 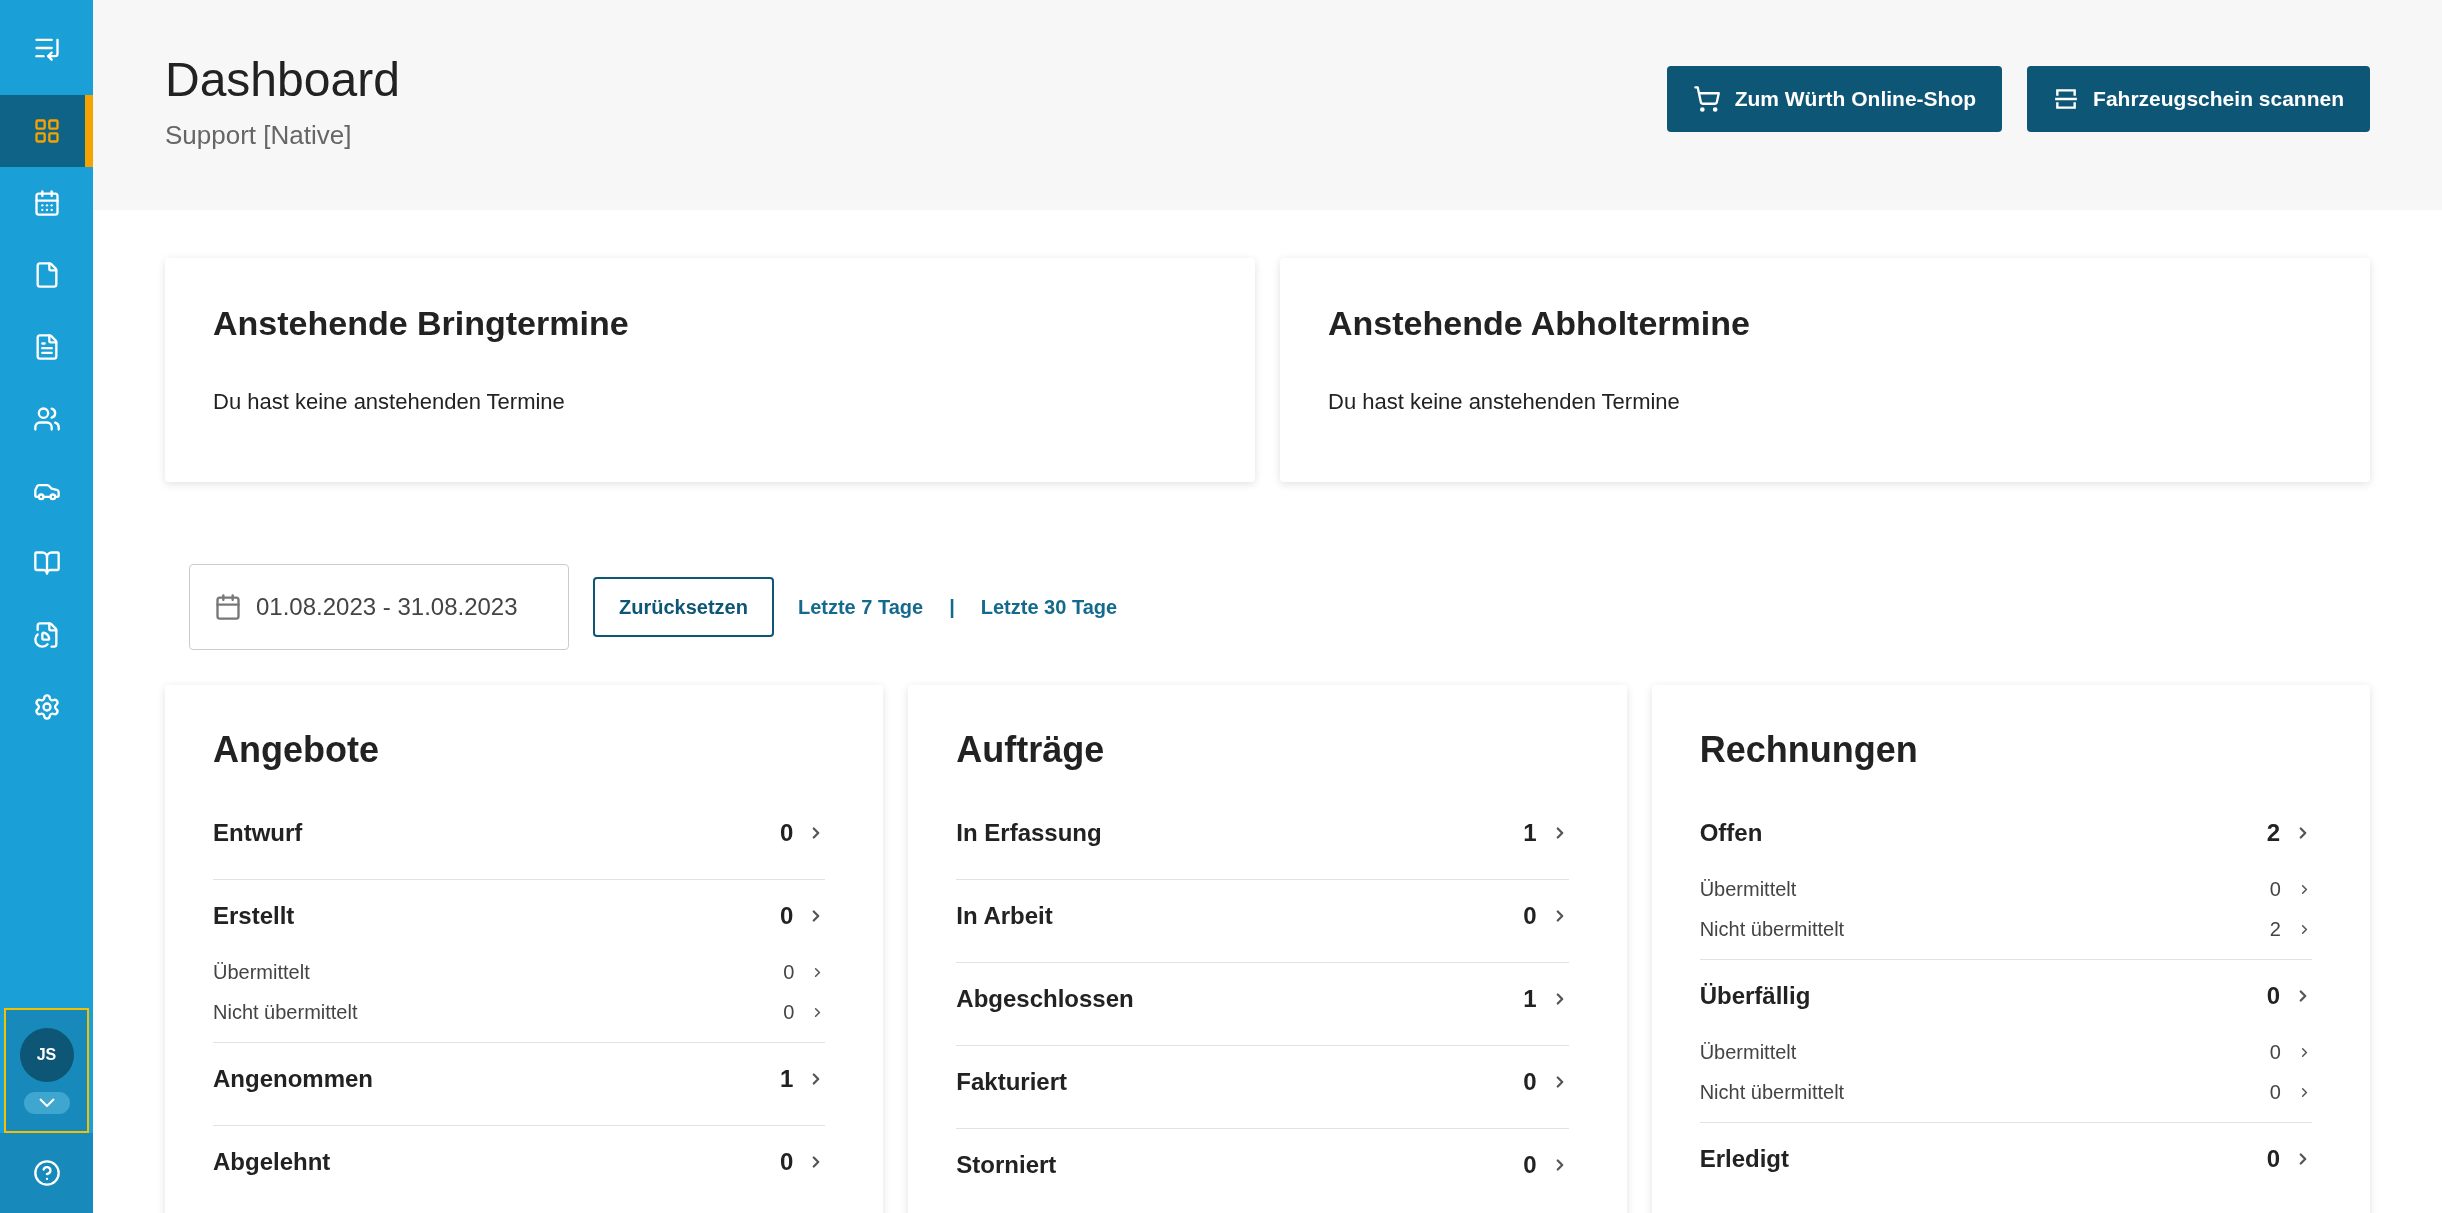 What do you see at coordinates (293, 1079) in the screenshot?
I see `status-label: Angenommen` at bounding box center [293, 1079].